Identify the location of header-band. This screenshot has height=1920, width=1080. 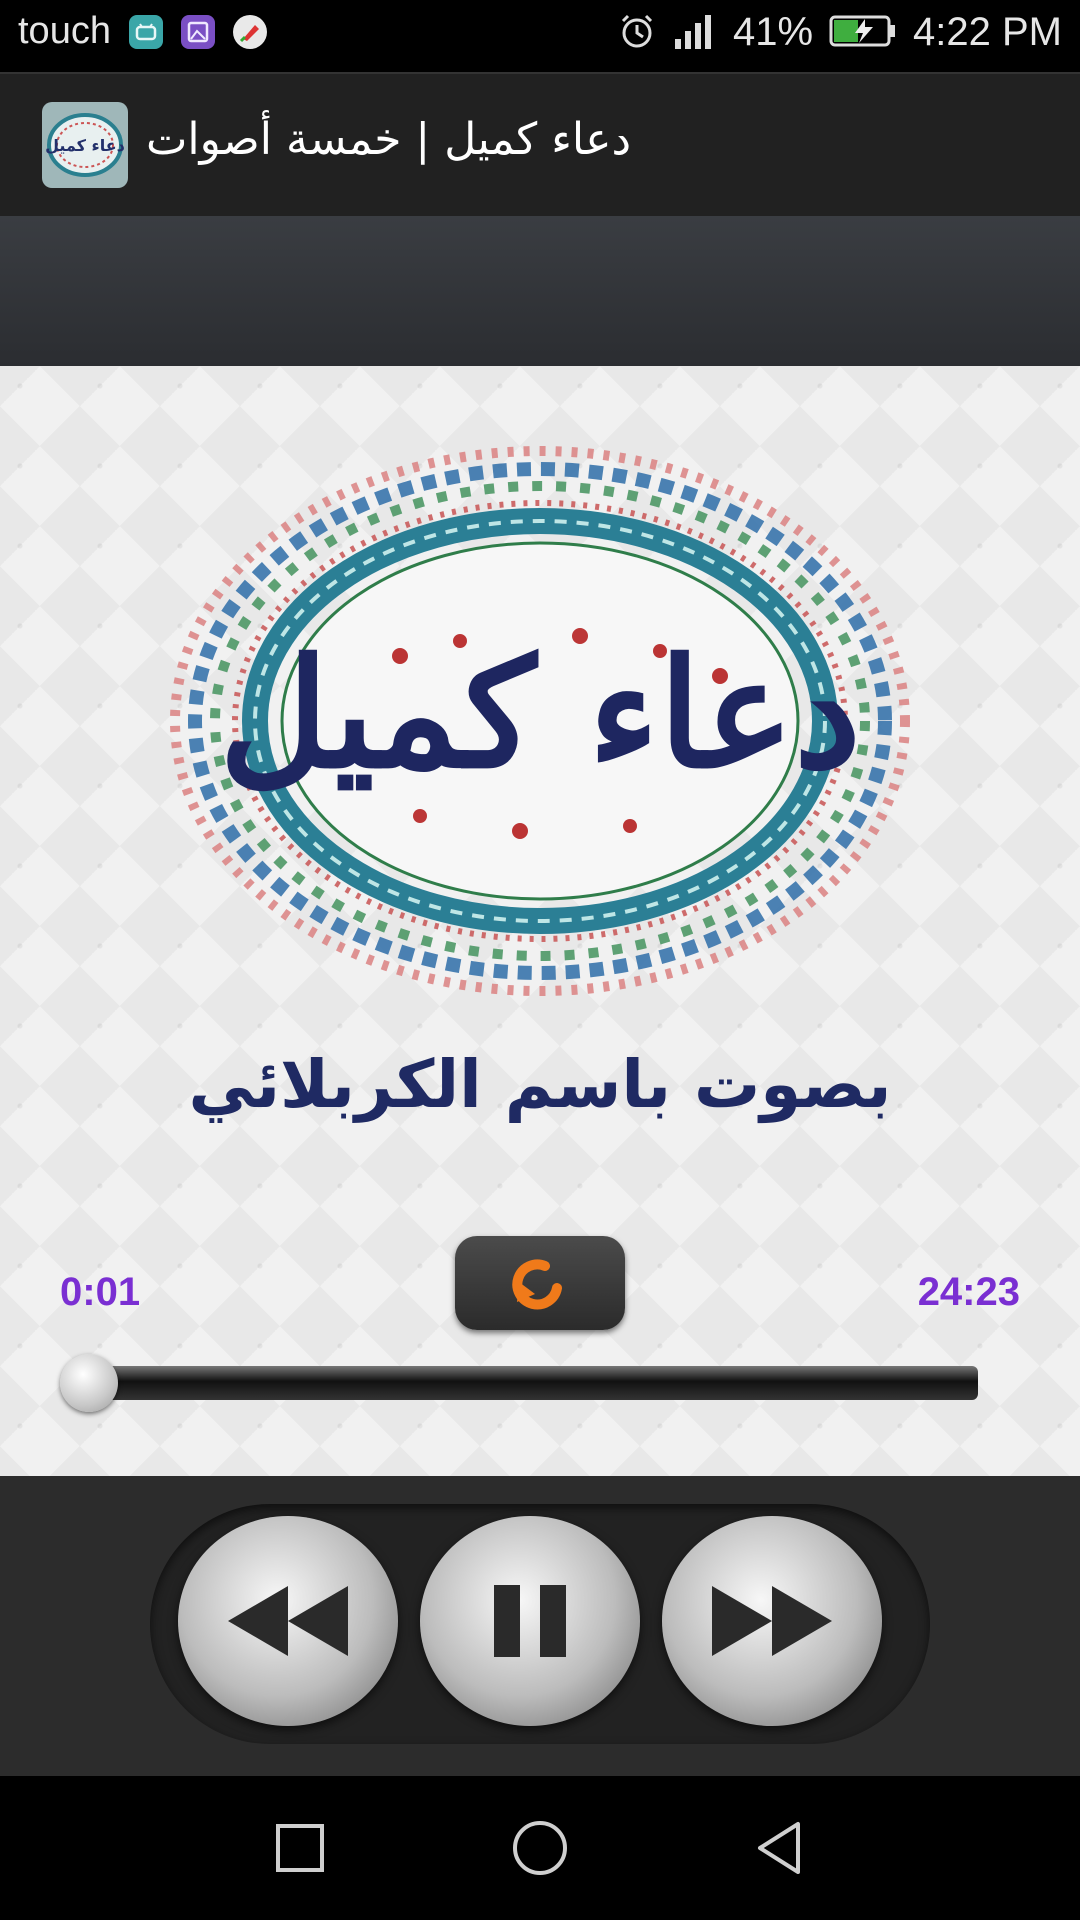
(540, 291).